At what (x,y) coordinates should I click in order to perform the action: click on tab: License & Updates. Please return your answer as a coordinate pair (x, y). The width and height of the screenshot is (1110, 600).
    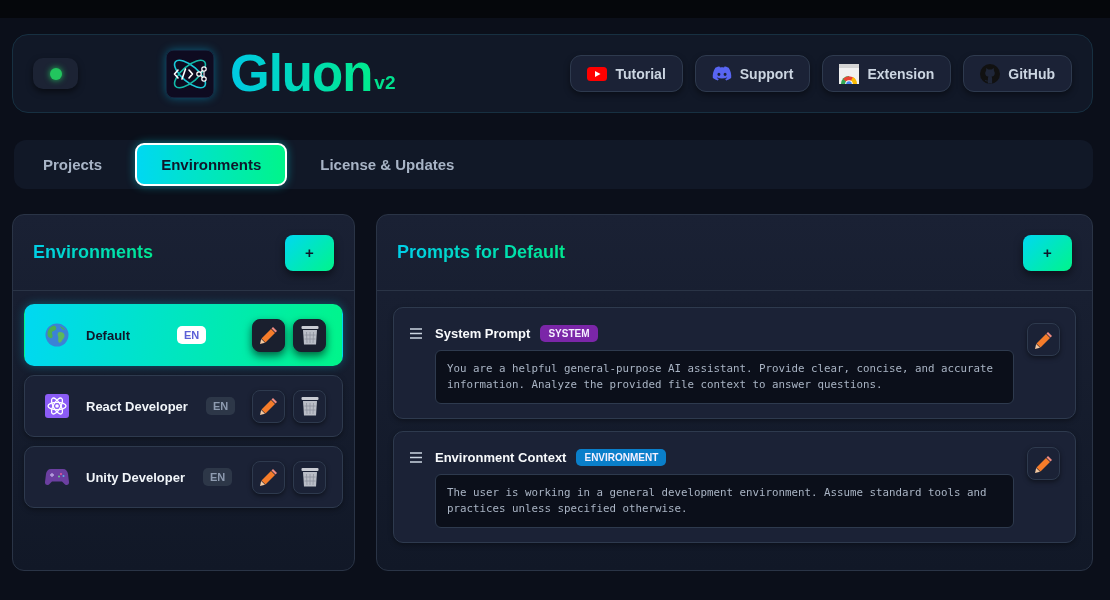
    Looking at the image, I should click on (387, 164).